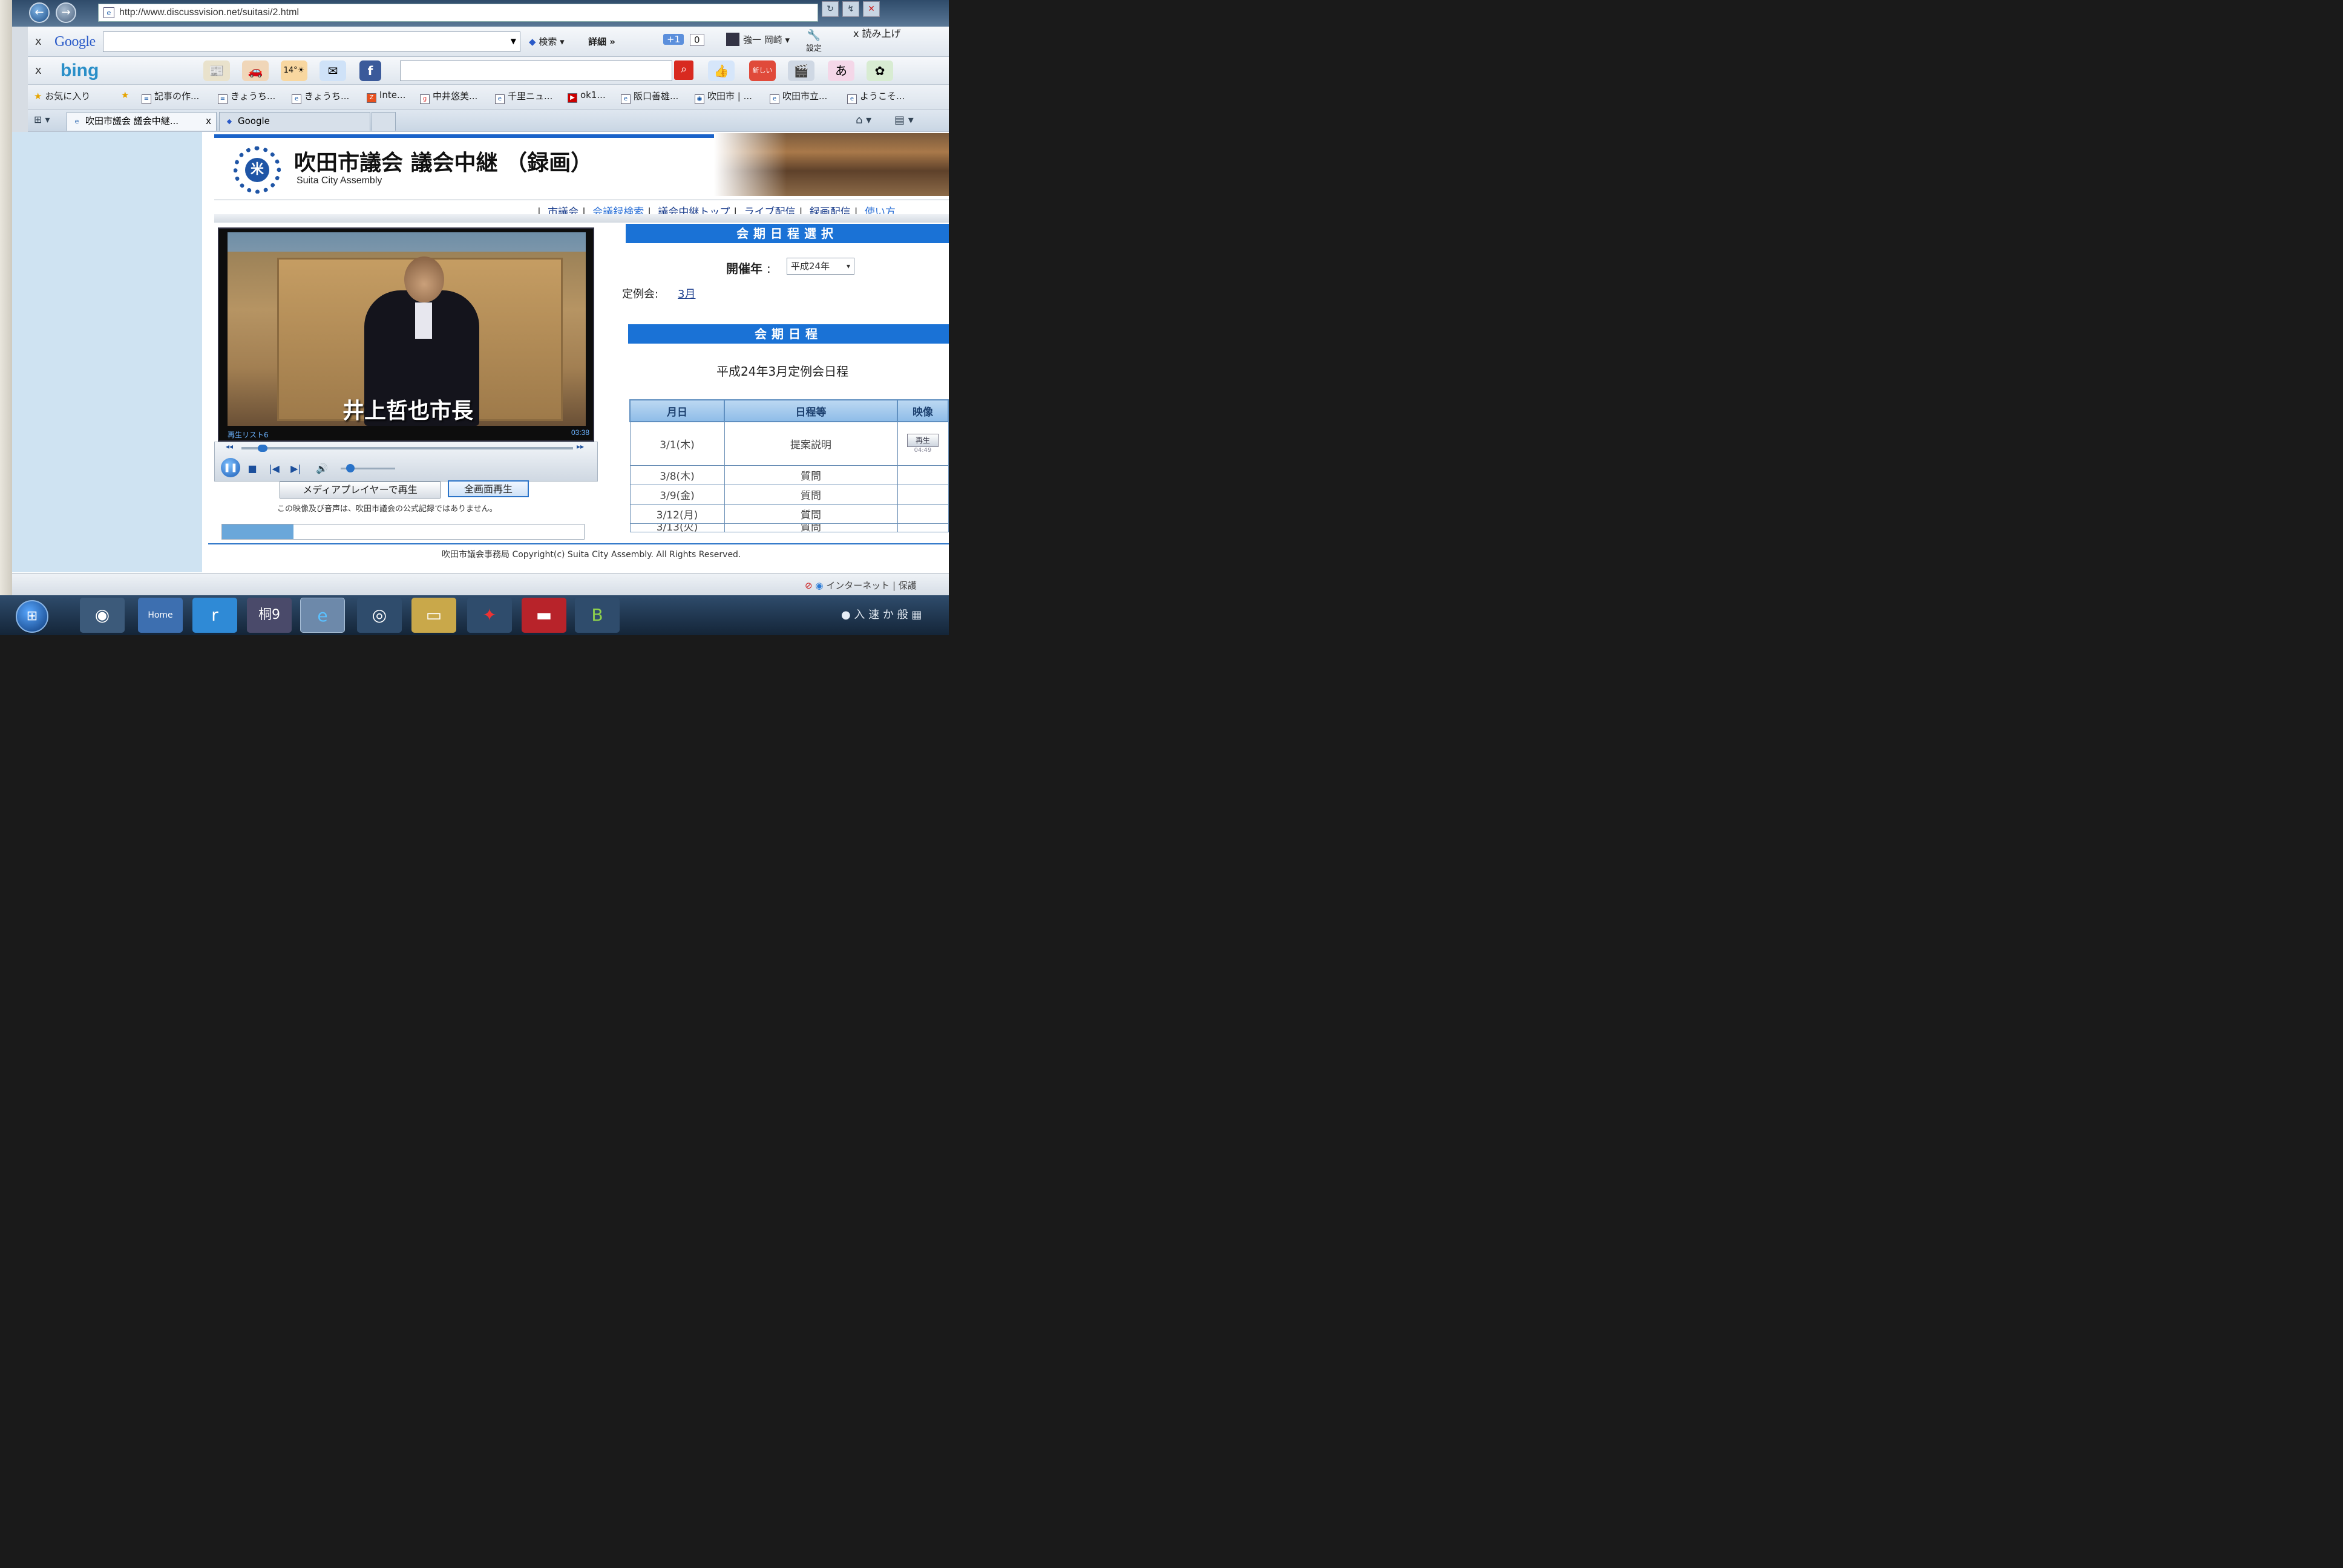 This screenshot has width=2343, height=1568. What do you see at coordinates (75, 42) in the screenshot?
I see `google-logo: Google` at bounding box center [75, 42].